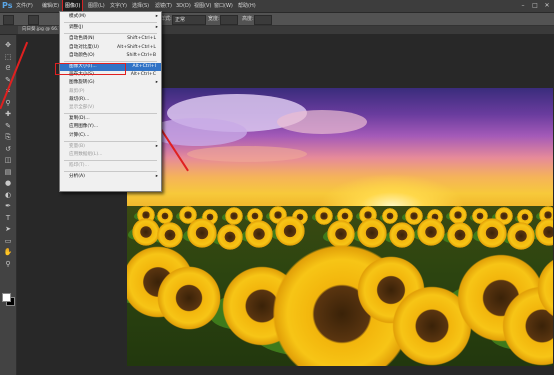 The image size is (554, 375). Describe the element at coordinates (8, 103) in the screenshot. I see `eyedropper-tool-icon: ⚲` at that location.